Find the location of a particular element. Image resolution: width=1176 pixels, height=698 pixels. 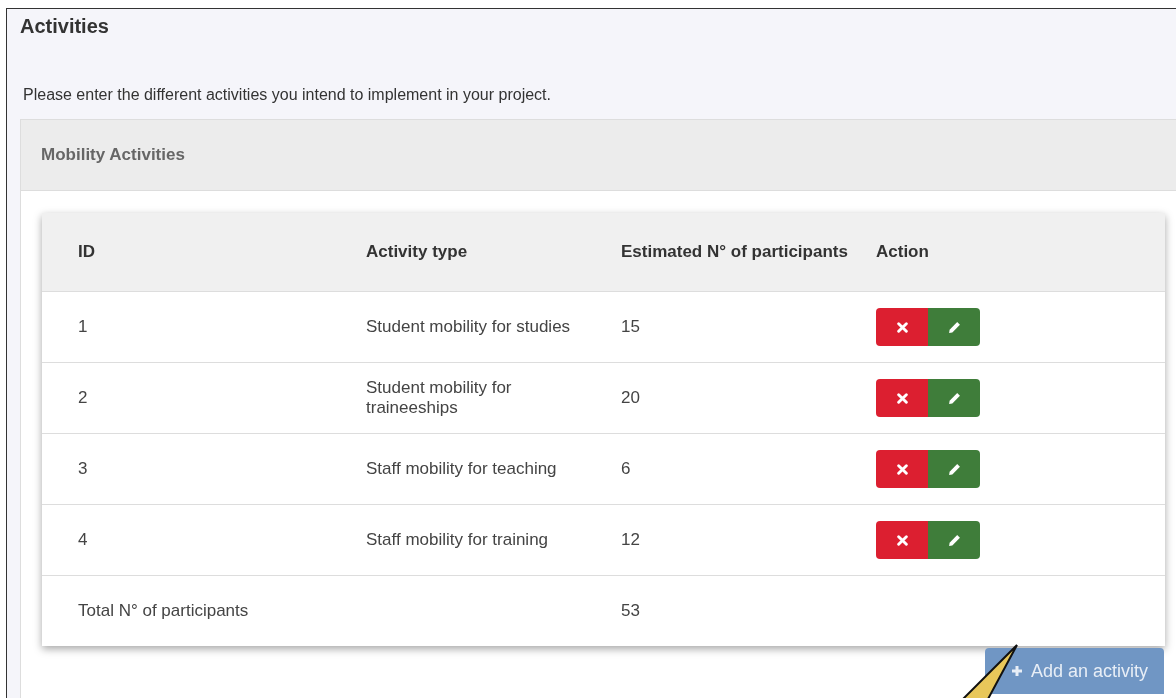

table-cell-text: 20 is located at coordinates (631, 398).